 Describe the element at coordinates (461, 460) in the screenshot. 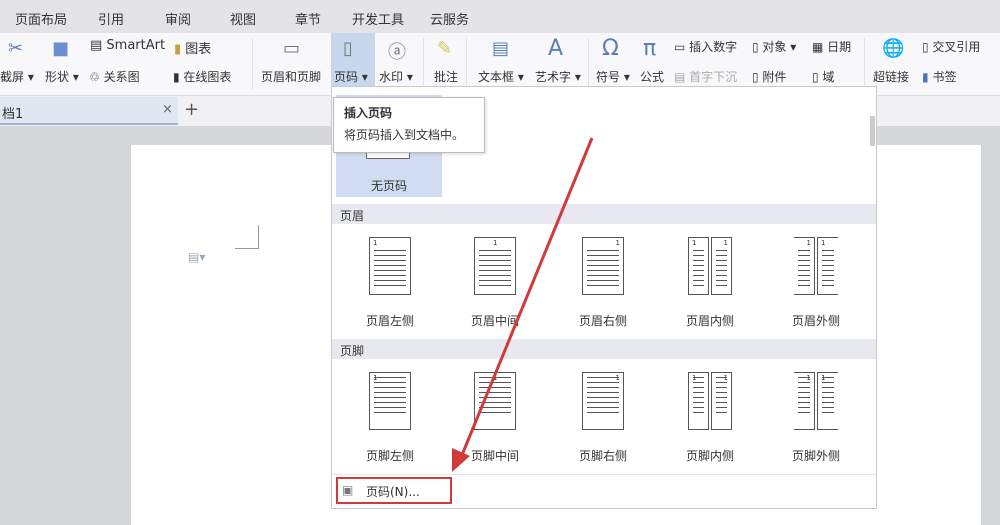

I see `arrow-head` at that location.